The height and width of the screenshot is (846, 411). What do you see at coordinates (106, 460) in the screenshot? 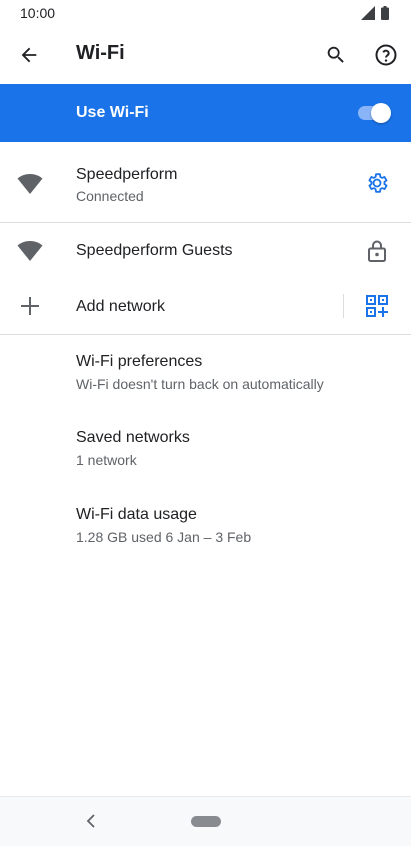
I see `setting-subtitle: 1 network` at bounding box center [106, 460].